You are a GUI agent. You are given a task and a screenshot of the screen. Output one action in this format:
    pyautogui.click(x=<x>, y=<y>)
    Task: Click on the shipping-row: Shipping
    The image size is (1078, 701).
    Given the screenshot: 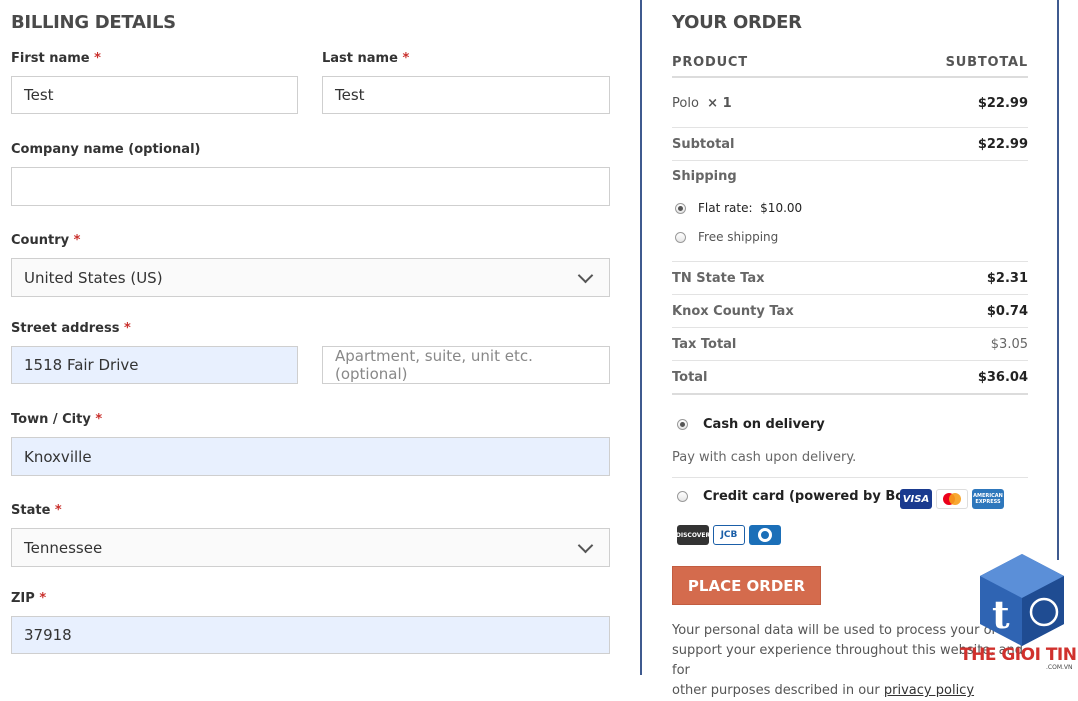 What is the action you would take?
    pyautogui.click(x=850, y=176)
    